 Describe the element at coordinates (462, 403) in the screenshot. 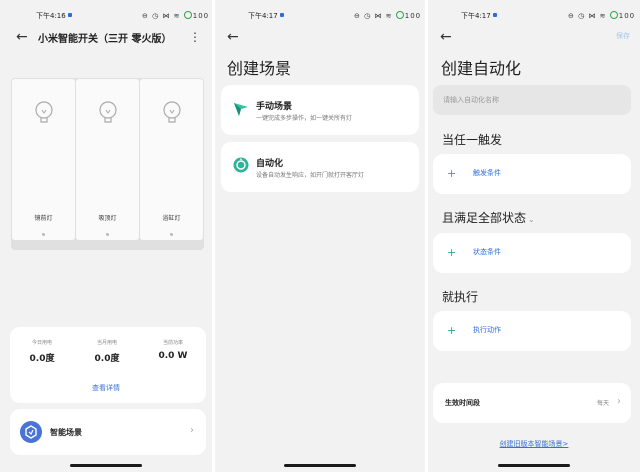

I see `effective-time-label: 生效时间段` at that location.